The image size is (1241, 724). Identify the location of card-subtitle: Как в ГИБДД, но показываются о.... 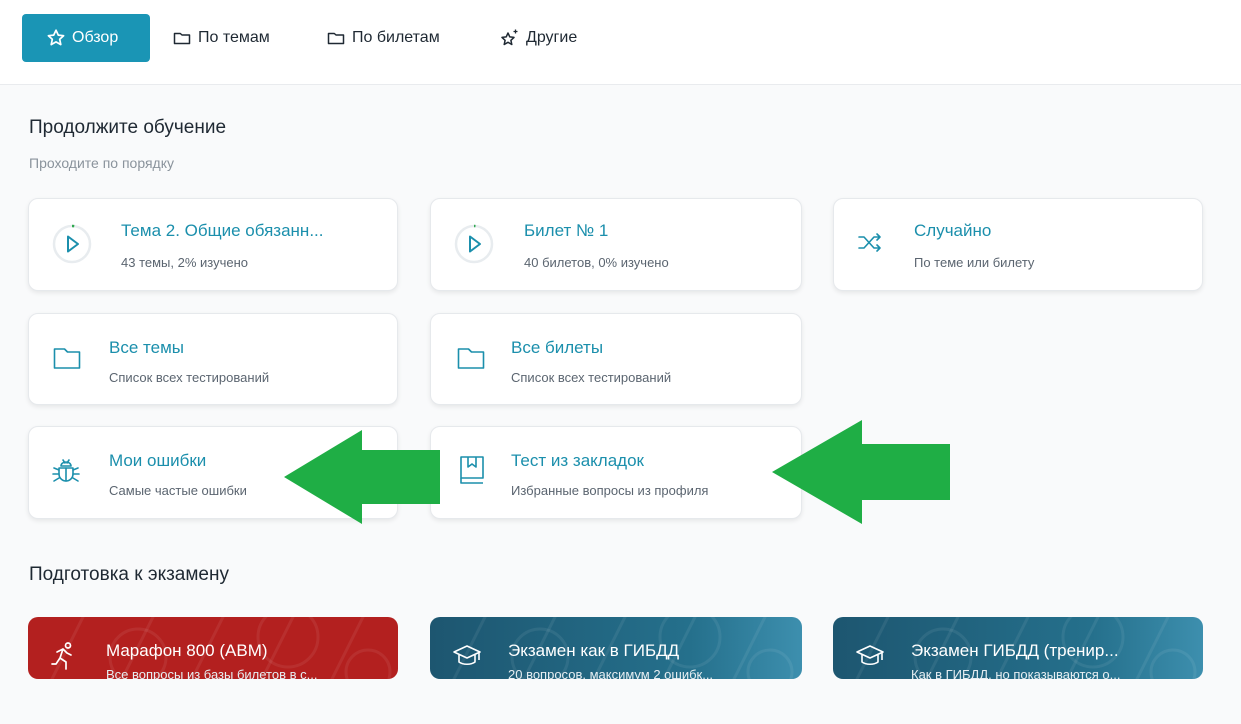
(1016, 673).